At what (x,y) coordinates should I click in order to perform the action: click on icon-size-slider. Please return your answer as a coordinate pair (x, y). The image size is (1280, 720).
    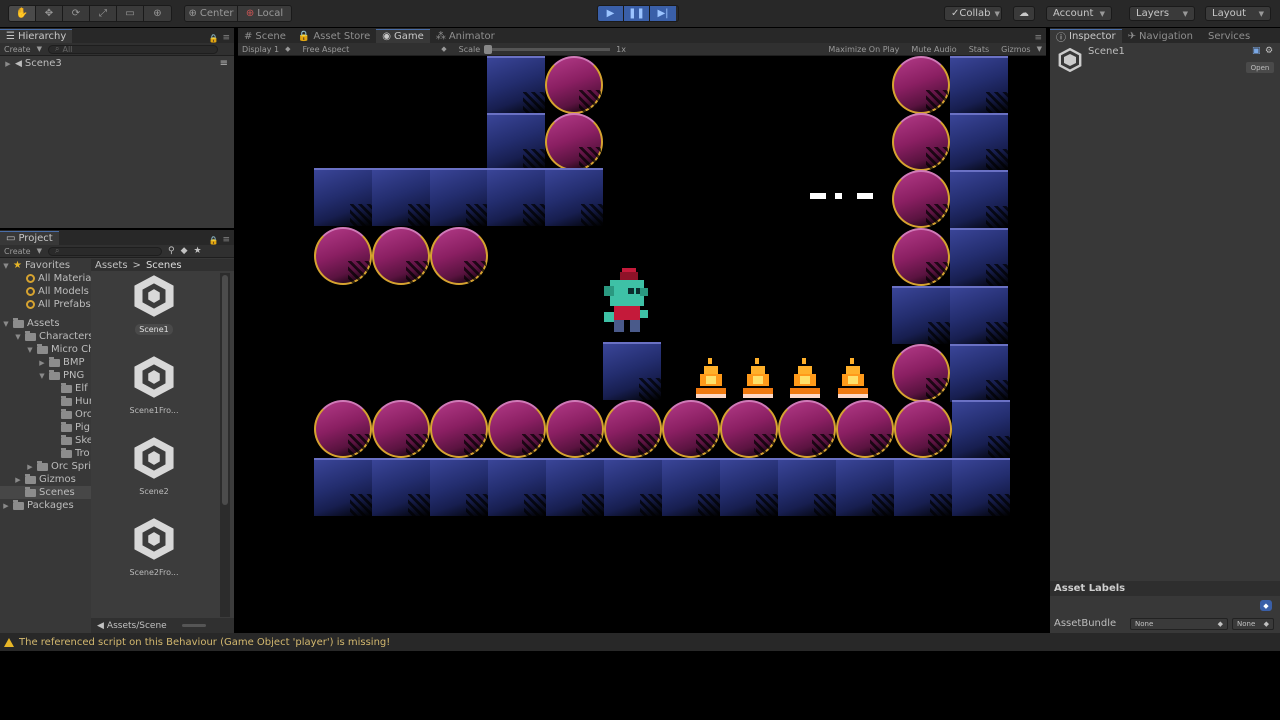
    Looking at the image, I should click on (193, 625).